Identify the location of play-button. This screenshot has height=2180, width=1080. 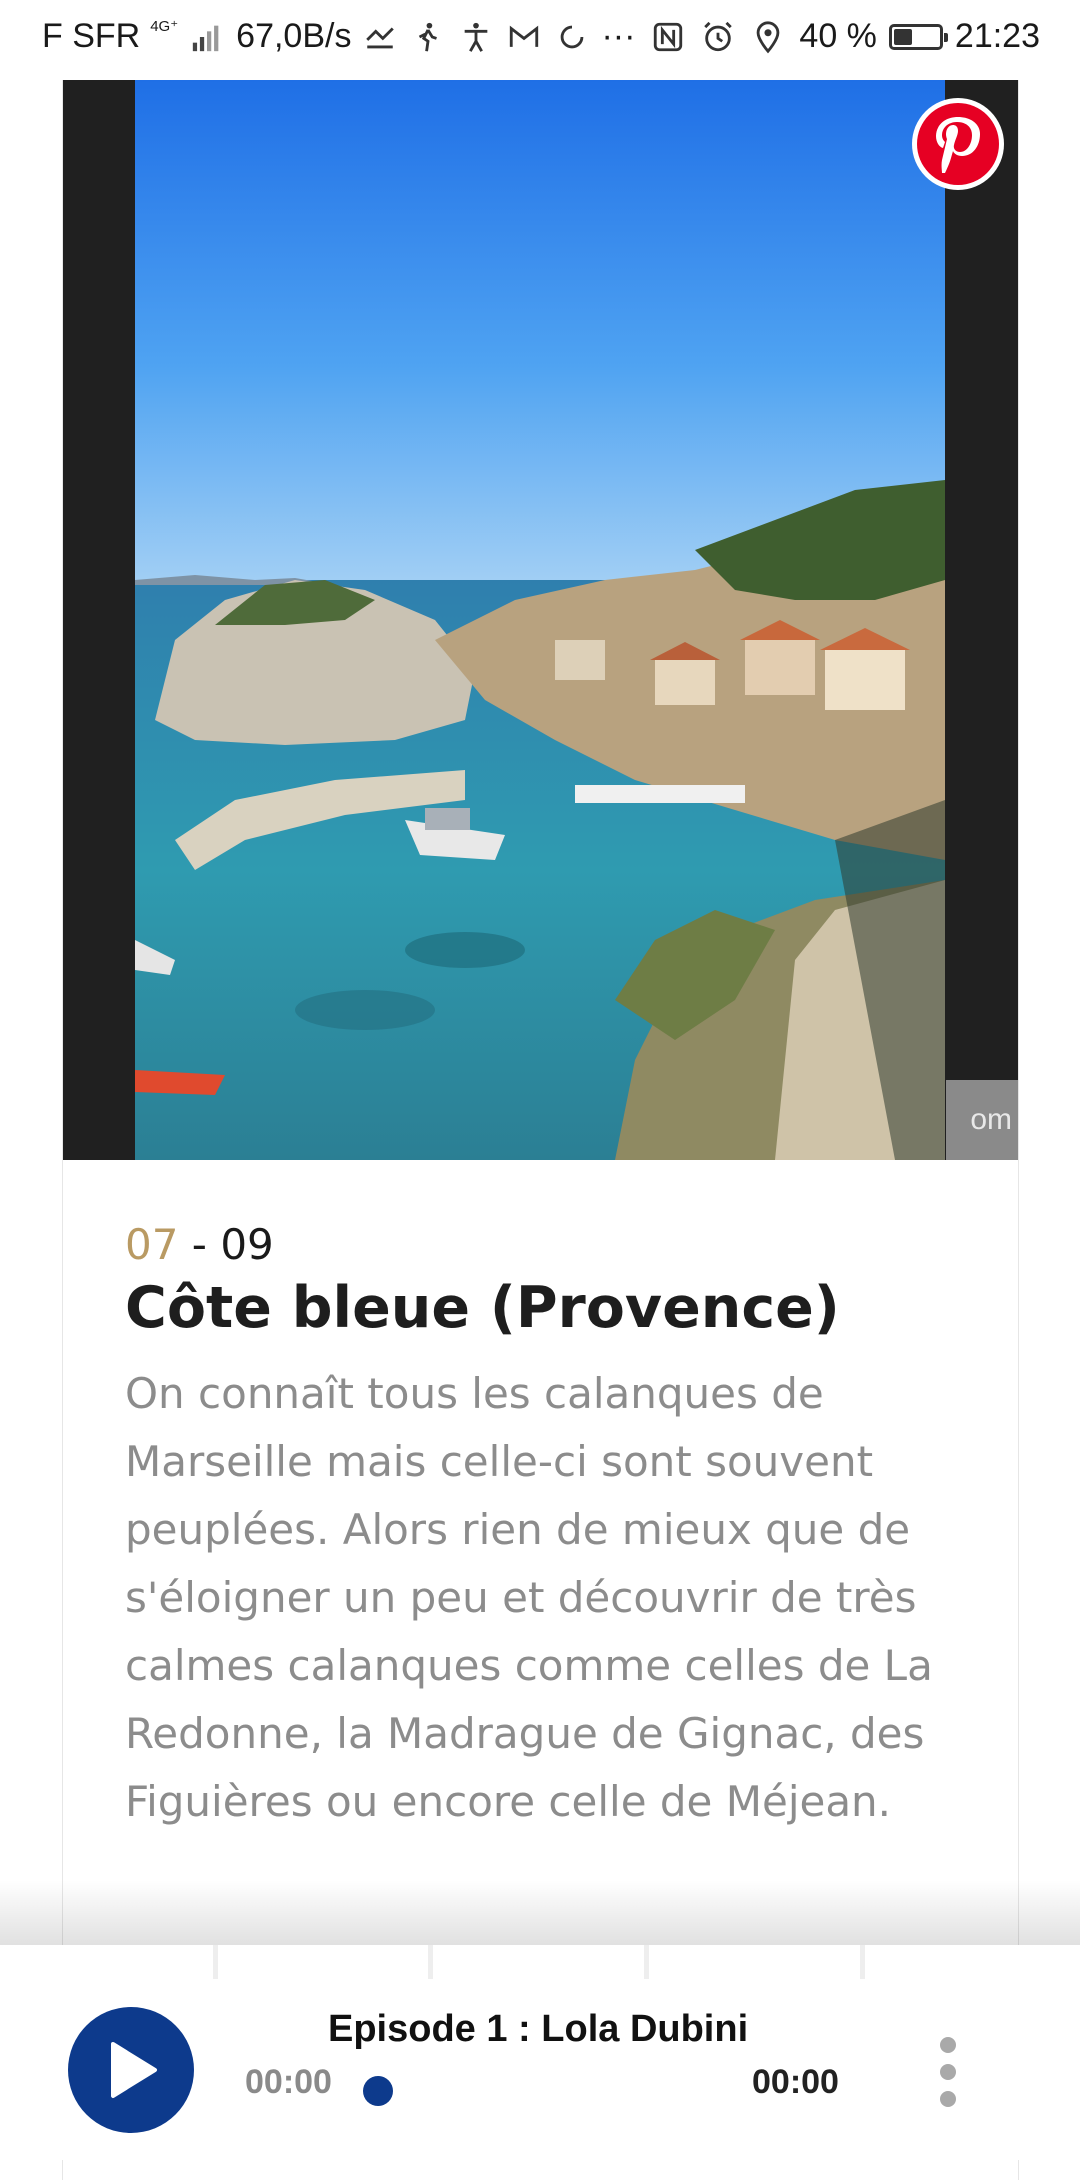
(131, 2070).